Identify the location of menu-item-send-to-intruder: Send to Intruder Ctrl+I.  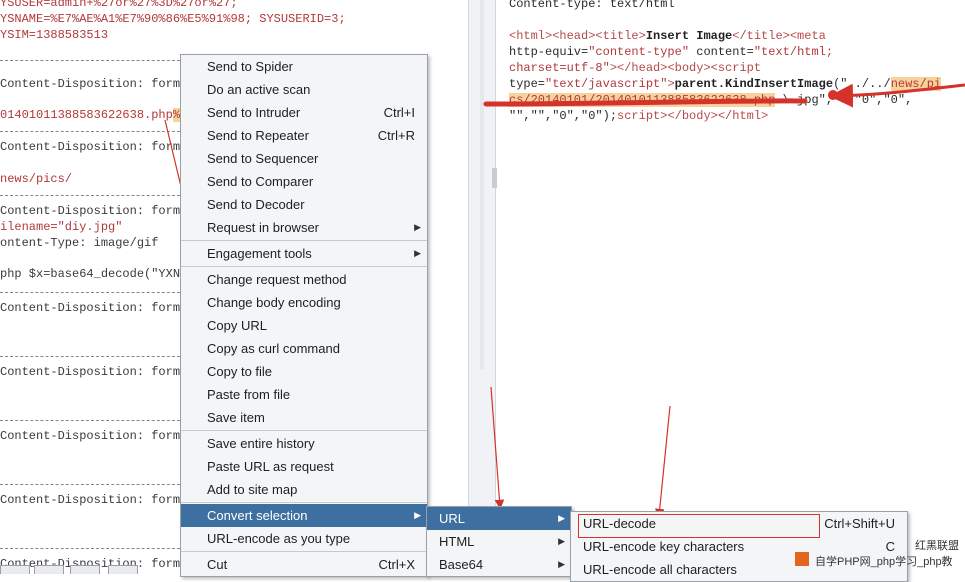
(304, 112).